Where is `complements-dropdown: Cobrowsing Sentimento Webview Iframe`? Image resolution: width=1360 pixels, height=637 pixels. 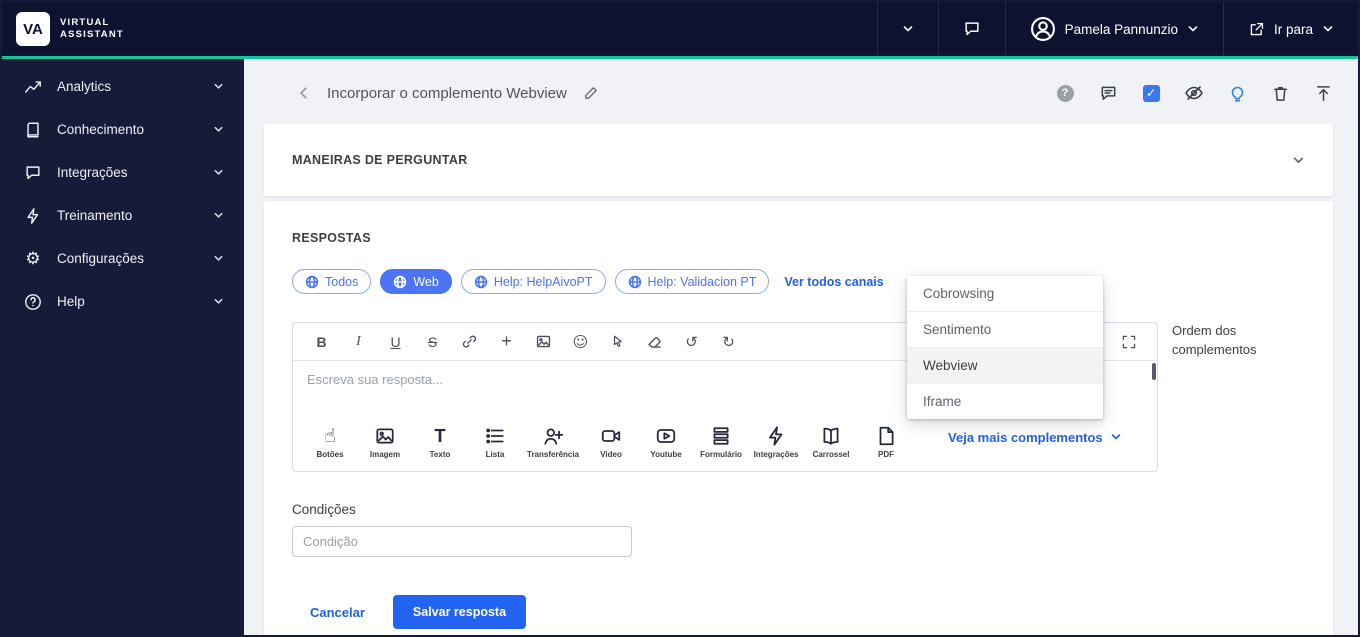
complements-dropdown: Cobrowsing Sentimento Webview Iframe is located at coordinates (1005, 347).